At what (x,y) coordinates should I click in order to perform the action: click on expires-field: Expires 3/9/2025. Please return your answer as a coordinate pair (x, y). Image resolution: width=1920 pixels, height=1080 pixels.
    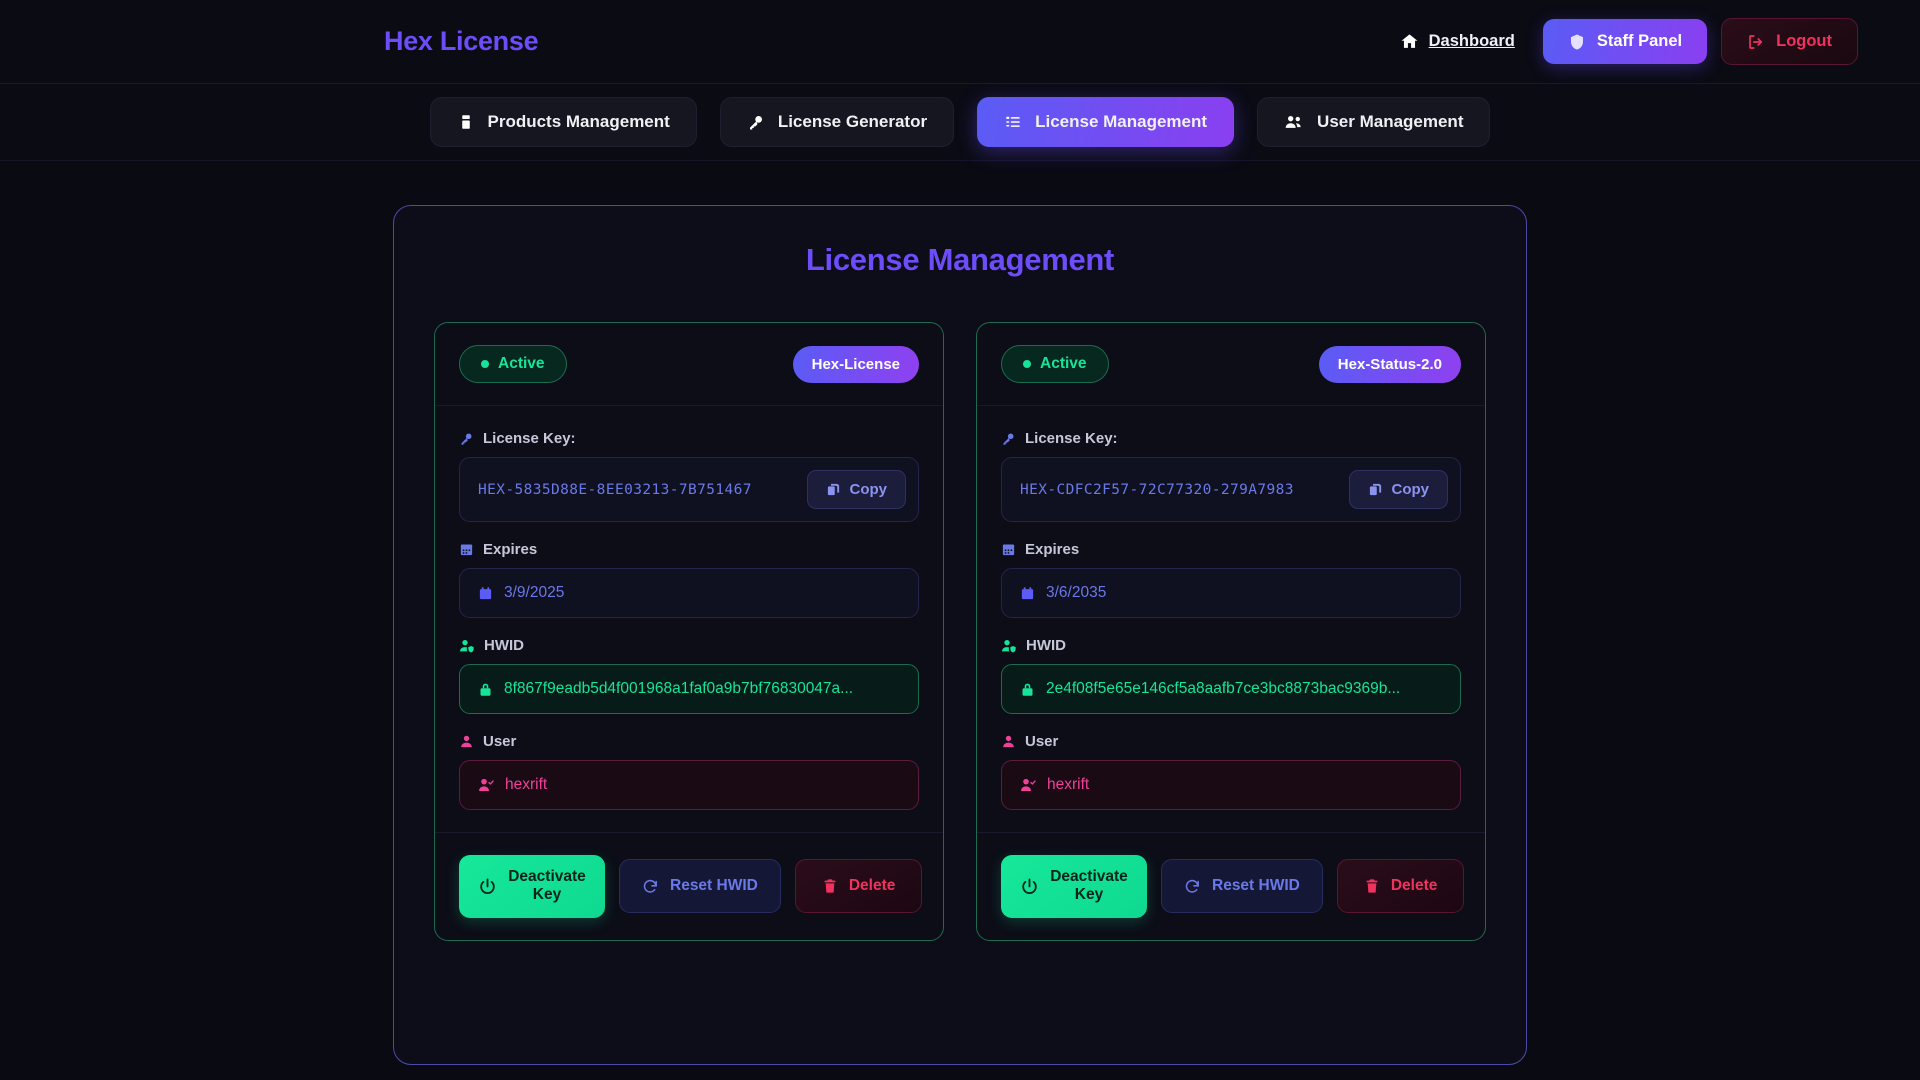
    Looking at the image, I should click on (689, 579).